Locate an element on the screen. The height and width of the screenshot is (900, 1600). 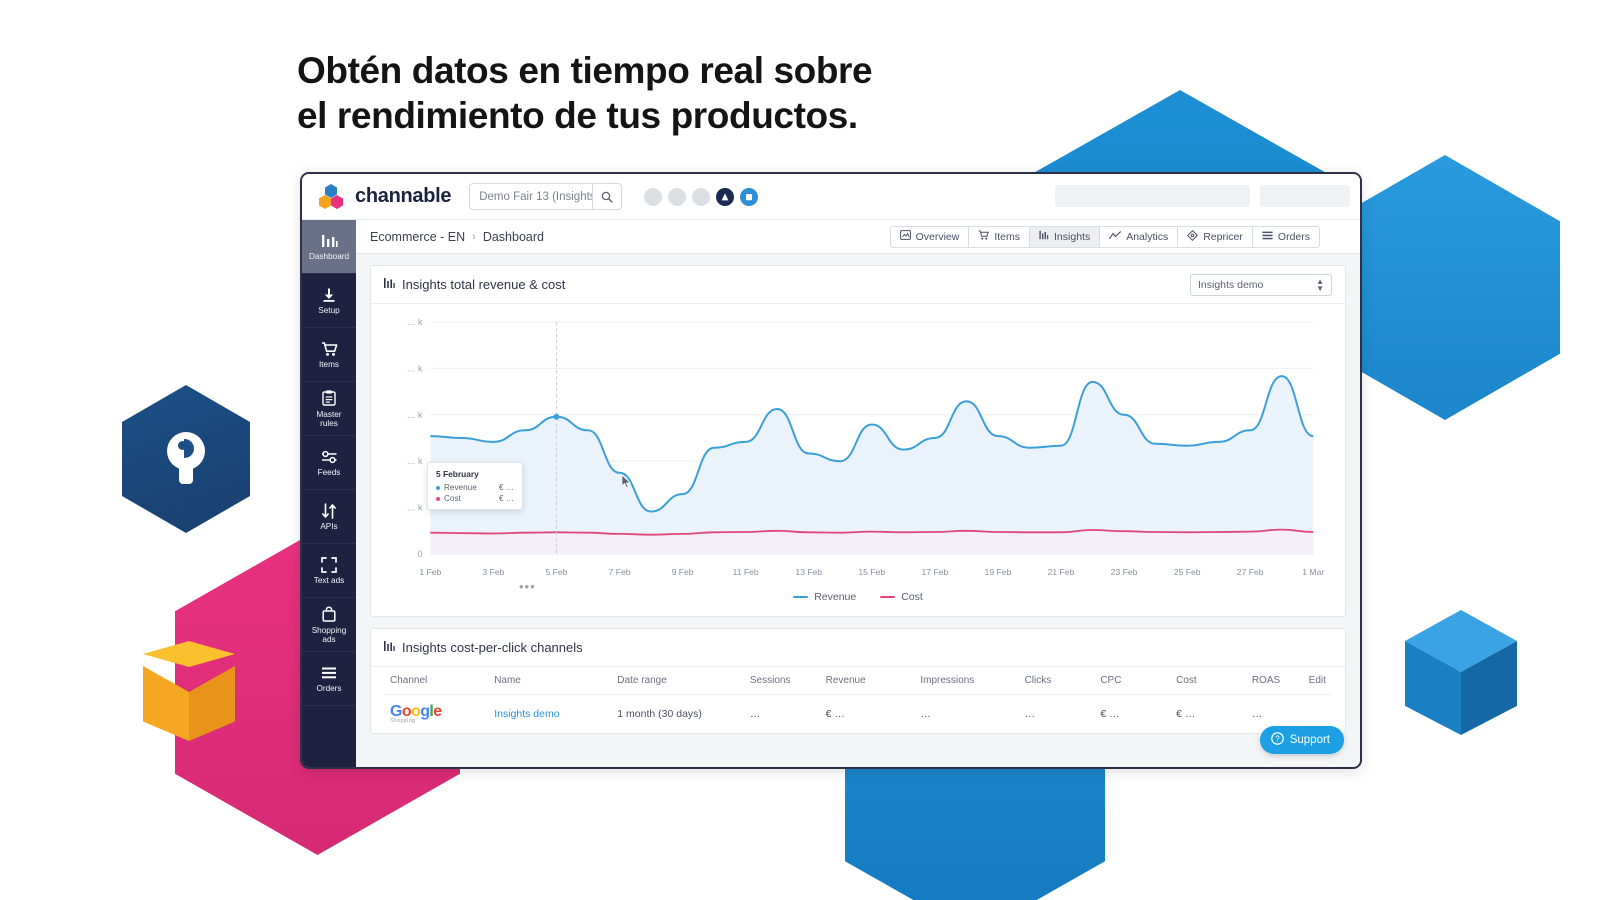
legend-swatch is located at coordinates (888, 597).